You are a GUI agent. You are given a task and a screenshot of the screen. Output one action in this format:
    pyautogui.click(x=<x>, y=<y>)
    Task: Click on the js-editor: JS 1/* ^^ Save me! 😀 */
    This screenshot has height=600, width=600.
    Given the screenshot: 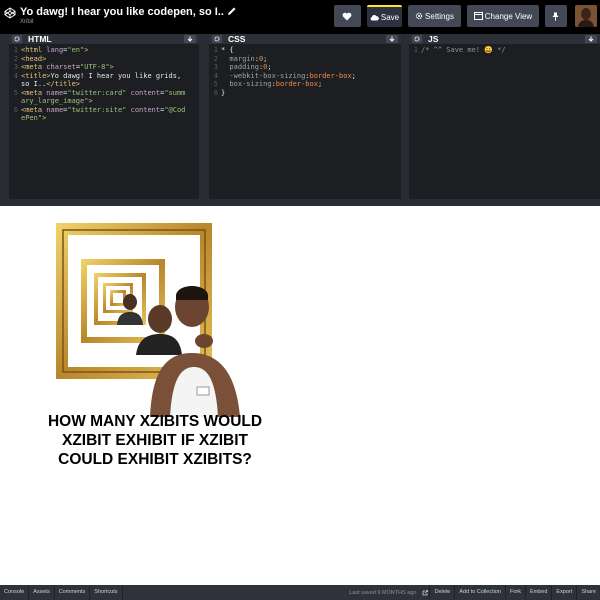 What is the action you would take?
    pyautogui.click(x=504, y=116)
    